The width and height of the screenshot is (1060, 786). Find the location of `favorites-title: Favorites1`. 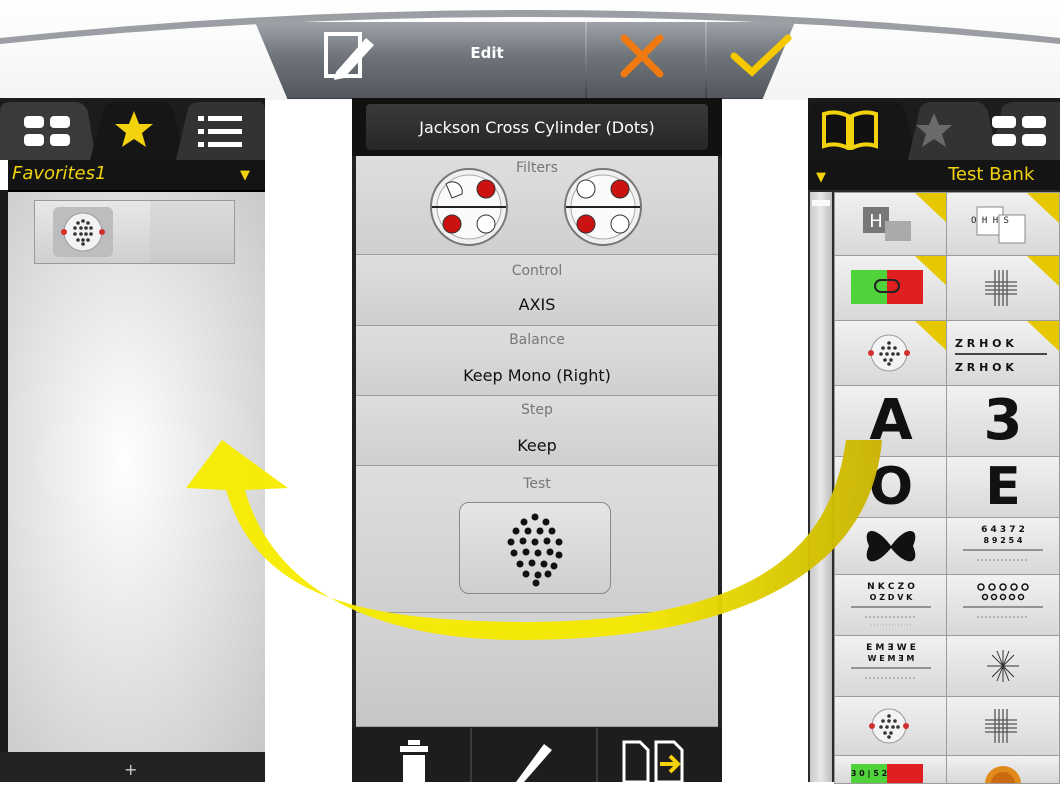

favorites-title: Favorites1 is located at coordinates (59, 173).